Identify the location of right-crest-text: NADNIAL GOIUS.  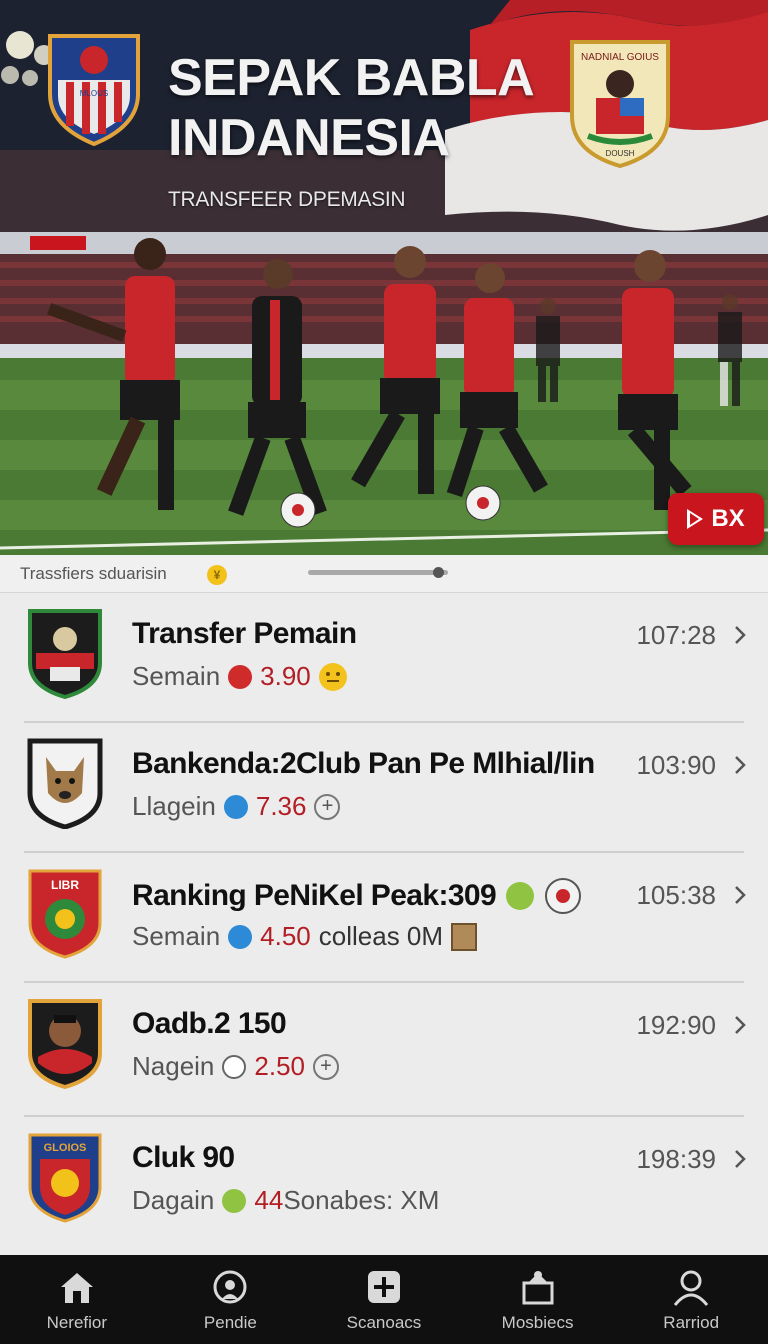
(620, 57).